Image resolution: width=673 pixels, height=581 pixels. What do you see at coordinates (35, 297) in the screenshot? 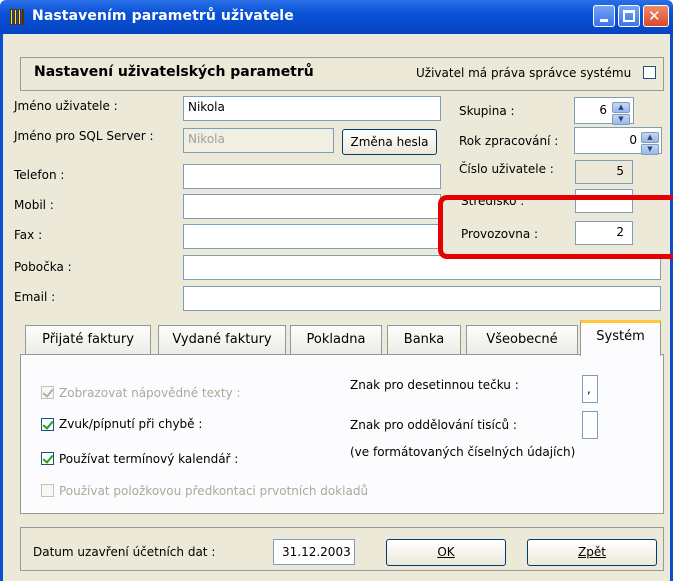
I see `email-label: Email :` at bounding box center [35, 297].